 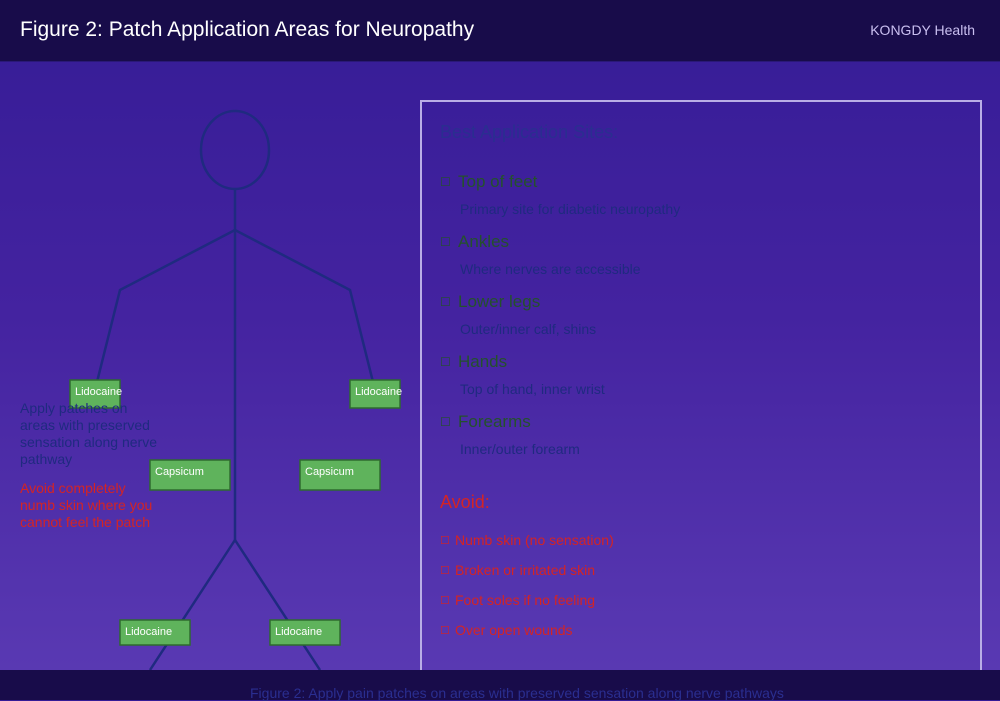 I want to click on site-item: ☐ Hands Top of hand, inner wrist, so click(x=522, y=374).